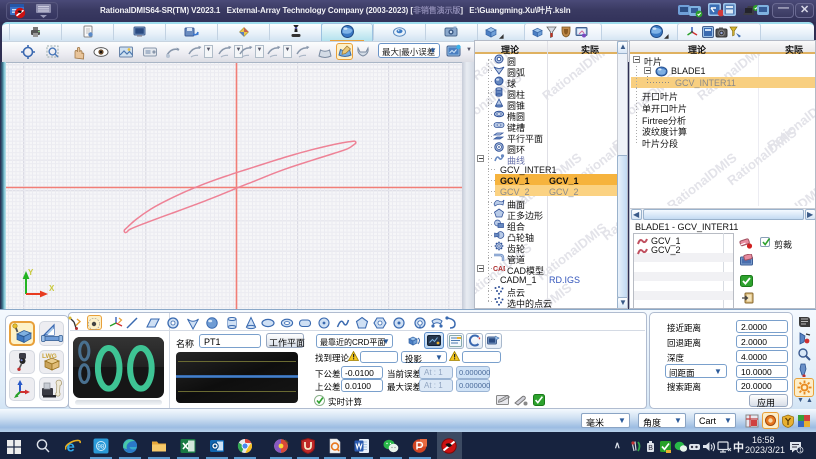  Describe the element at coordinates (52, 288) in the screenshot. I see `svg-text: X` at that location.